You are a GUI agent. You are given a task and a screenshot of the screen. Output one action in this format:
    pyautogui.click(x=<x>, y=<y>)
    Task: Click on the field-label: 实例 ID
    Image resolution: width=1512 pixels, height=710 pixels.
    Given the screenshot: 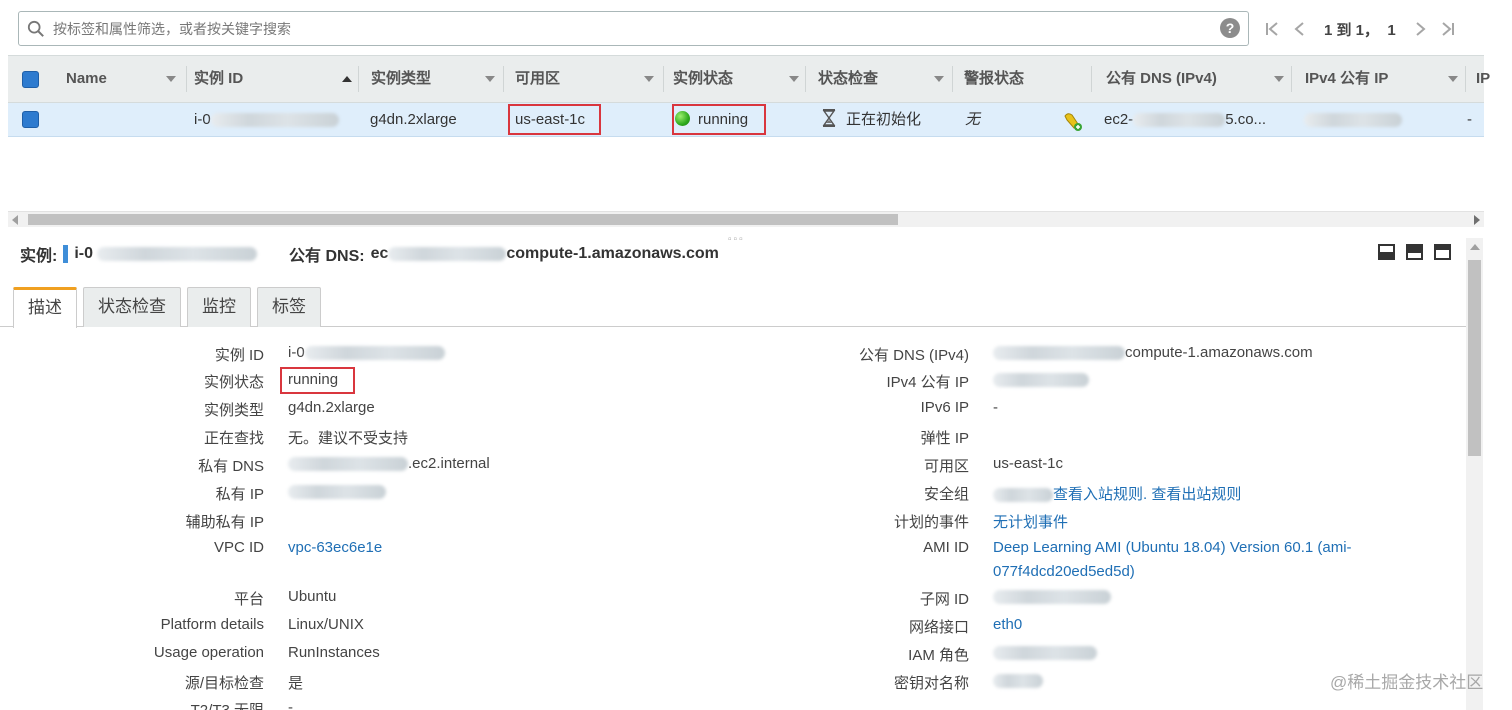 What is the action you would take?
    pyautogui.click(x=239, y=355)
    